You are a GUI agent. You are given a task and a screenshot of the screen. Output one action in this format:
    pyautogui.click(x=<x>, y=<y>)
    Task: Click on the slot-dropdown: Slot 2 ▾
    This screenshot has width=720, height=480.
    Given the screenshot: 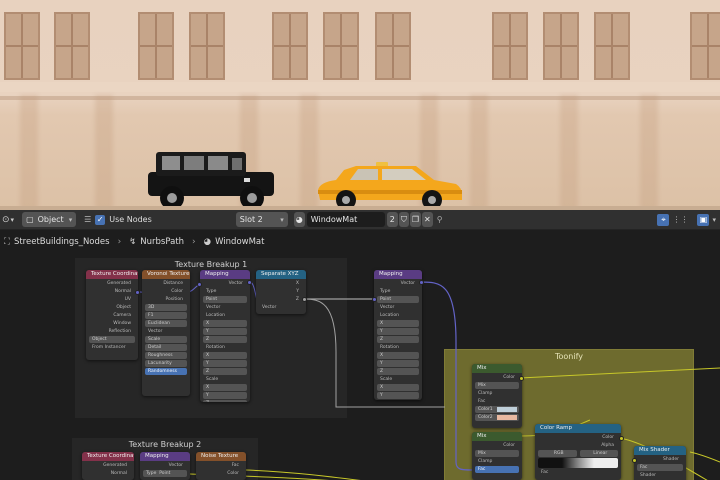 What is the action you would take?
    pyautogui.click(x=261, y=219)
    